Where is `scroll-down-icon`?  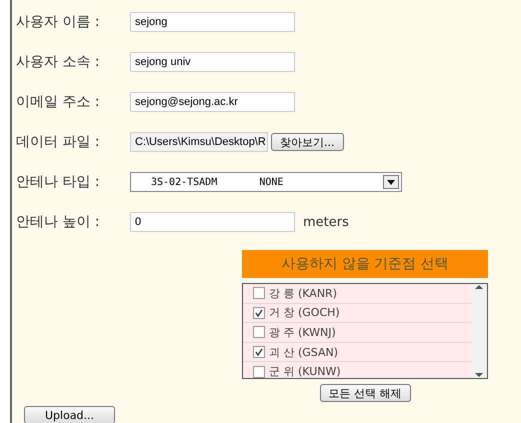
scroll-down-icon is located at coordinates (479, 375).